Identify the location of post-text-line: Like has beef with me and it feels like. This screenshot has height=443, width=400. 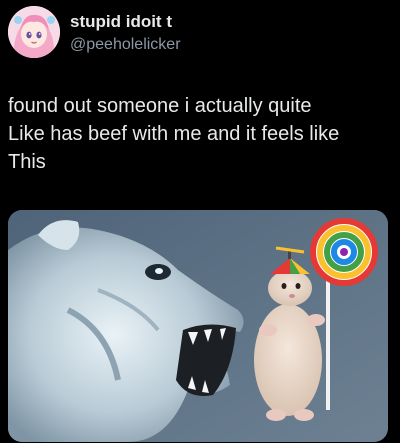
(174, 134).